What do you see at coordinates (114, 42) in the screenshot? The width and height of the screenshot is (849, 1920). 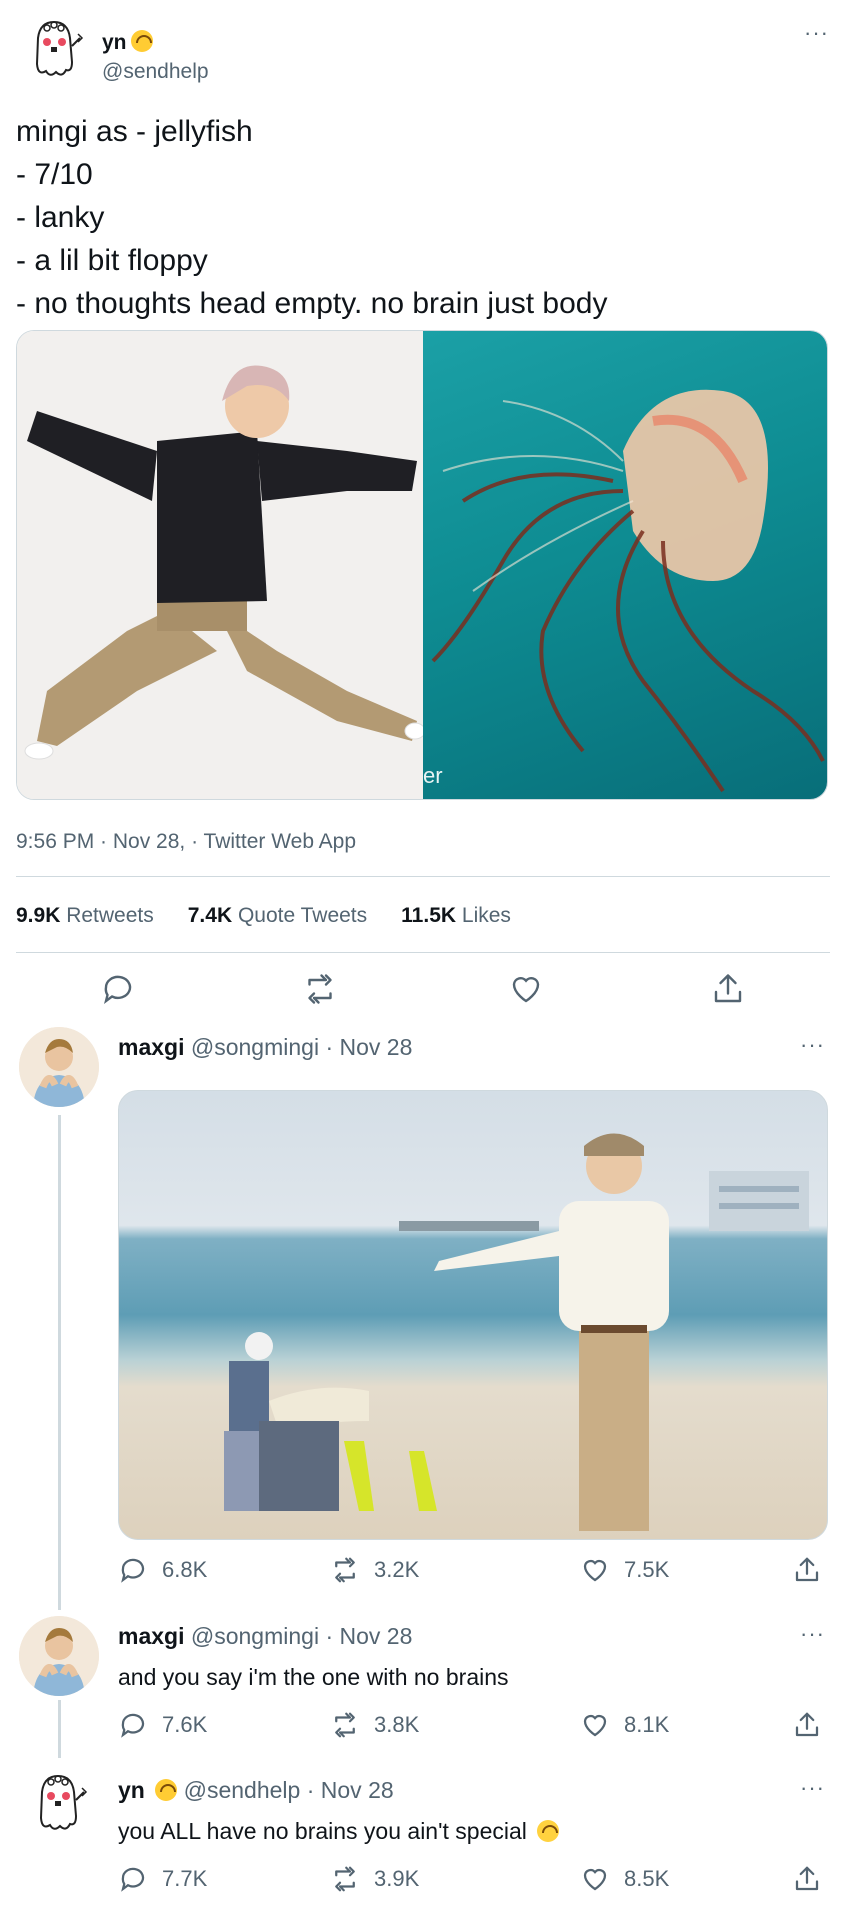 I see `author-name-text: yn` at bounding box center [114, 42].